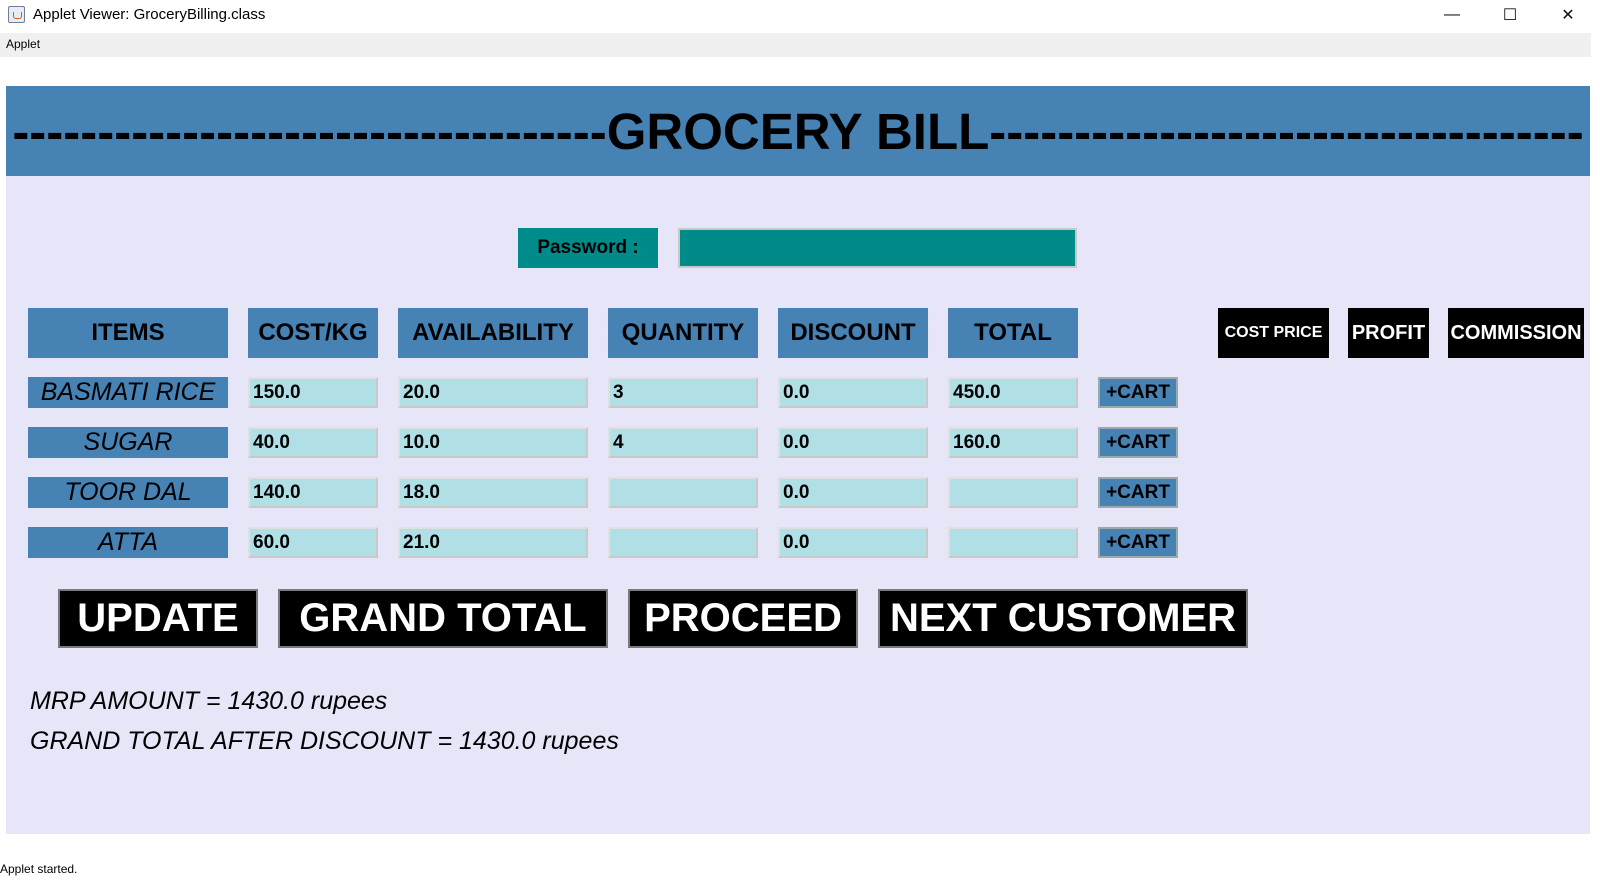  I want to click on column-header-total: TOTAL, so click(1013, 333).